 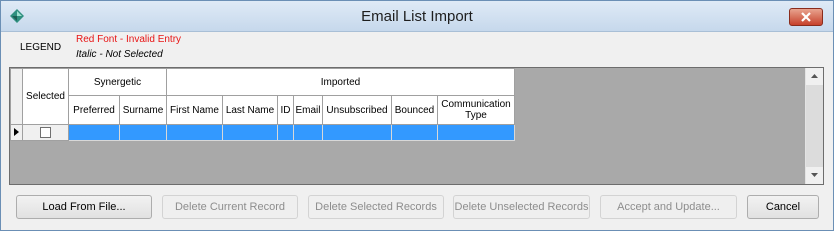 I want to click on cell-communication-type, so click(x=476, y=132).